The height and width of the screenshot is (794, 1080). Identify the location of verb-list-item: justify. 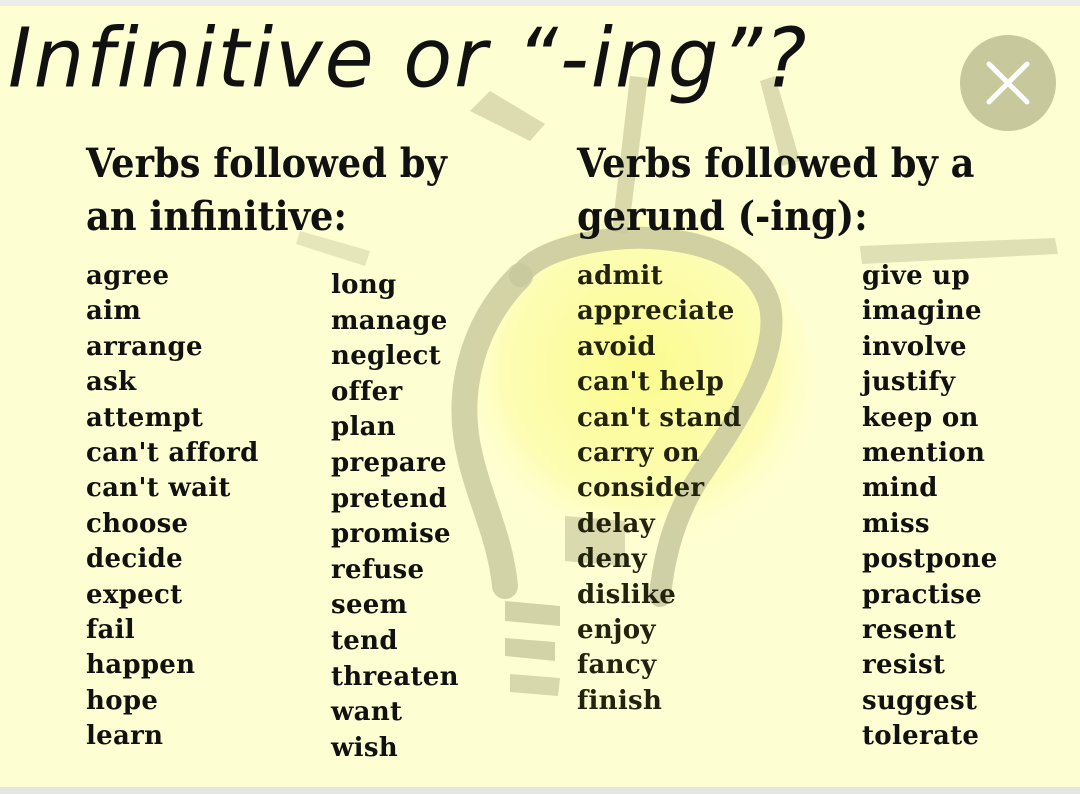
(909, 382).